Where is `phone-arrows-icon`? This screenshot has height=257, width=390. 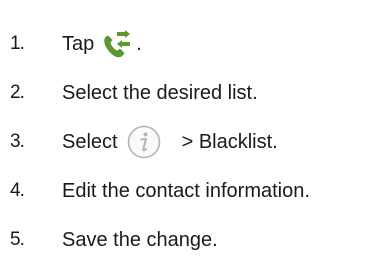
phone-arrows-icon is located at coordinates (117, 44).